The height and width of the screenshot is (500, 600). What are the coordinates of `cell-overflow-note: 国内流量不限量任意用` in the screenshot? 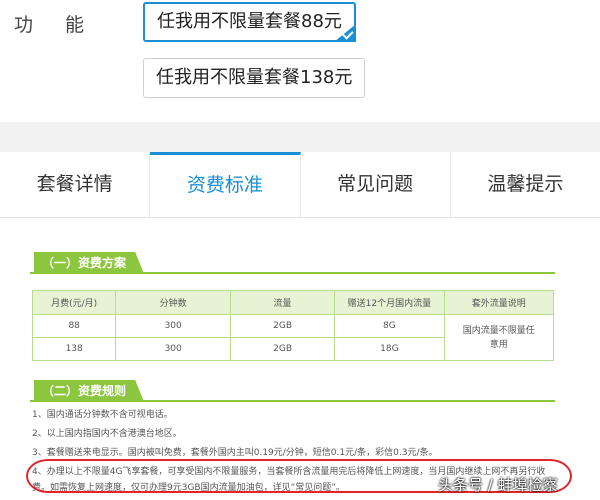 It's located at (499, 337).